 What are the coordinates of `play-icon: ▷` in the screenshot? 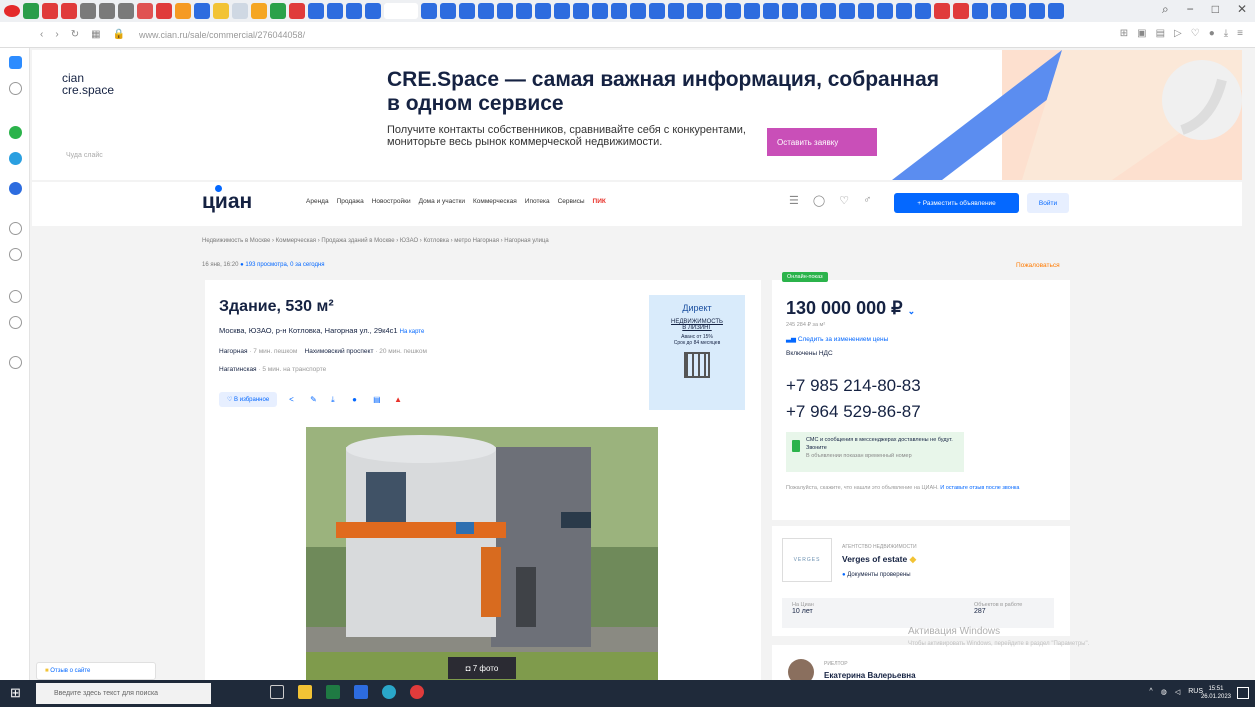 It's located at (1178, 33).